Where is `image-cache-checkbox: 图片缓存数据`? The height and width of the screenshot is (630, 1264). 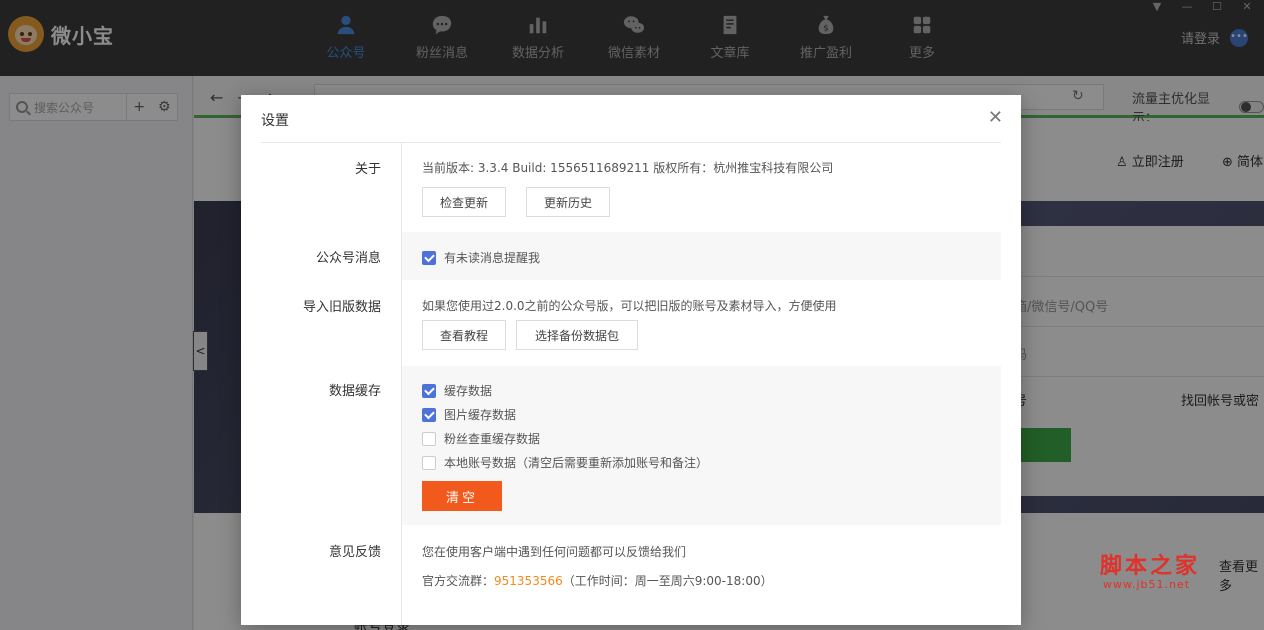 image-cache-checkbox: 图片缓存数据 is located at coordinates (469, 414).